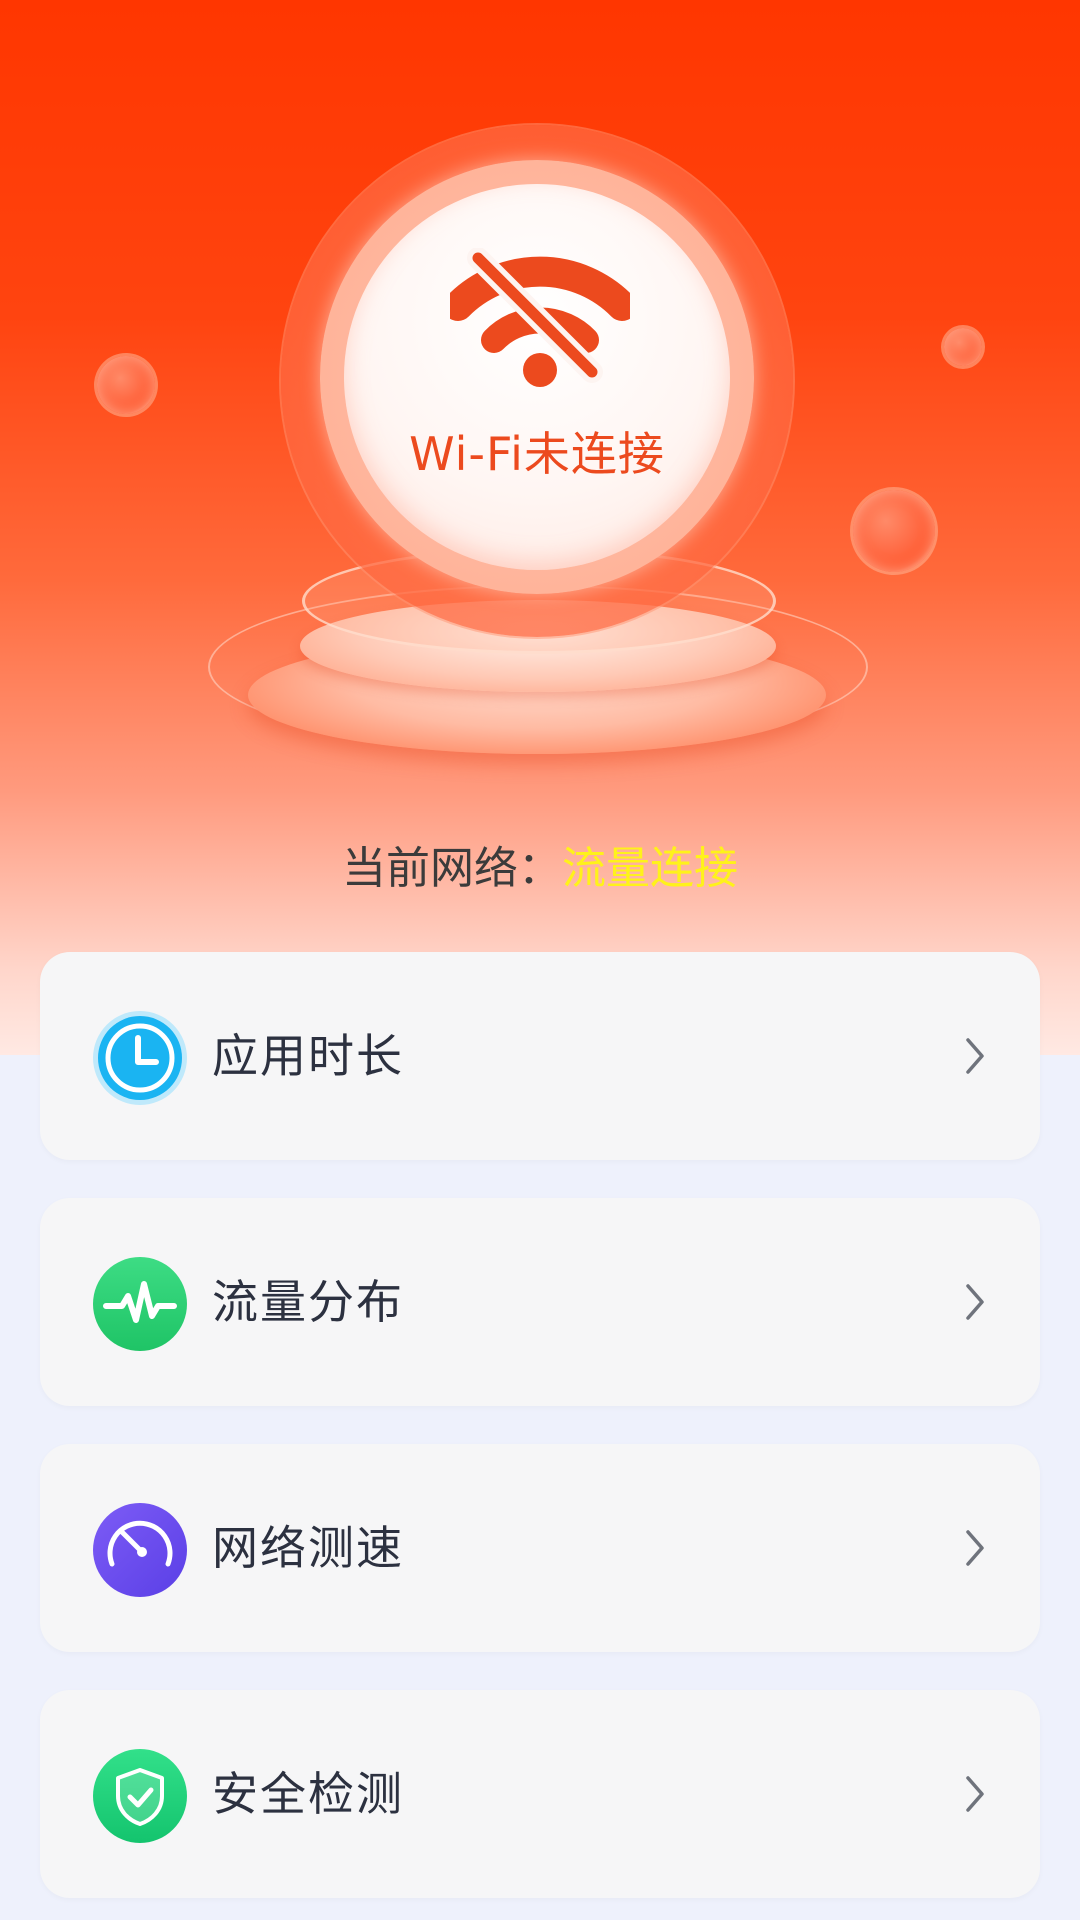 The image size is (1080, 1920). What do you see at coordinates (452, 868) in the screenshot?
I see `current-network-label: 当前网络：` at bounding box center [452, 868].